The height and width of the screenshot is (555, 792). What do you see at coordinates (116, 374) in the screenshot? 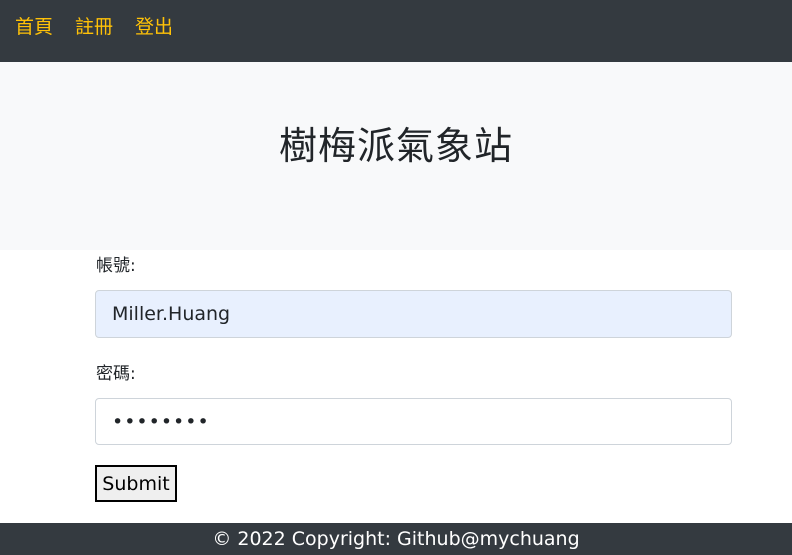
I see `password-label: 密碼:` at bounding box center [116, 374].